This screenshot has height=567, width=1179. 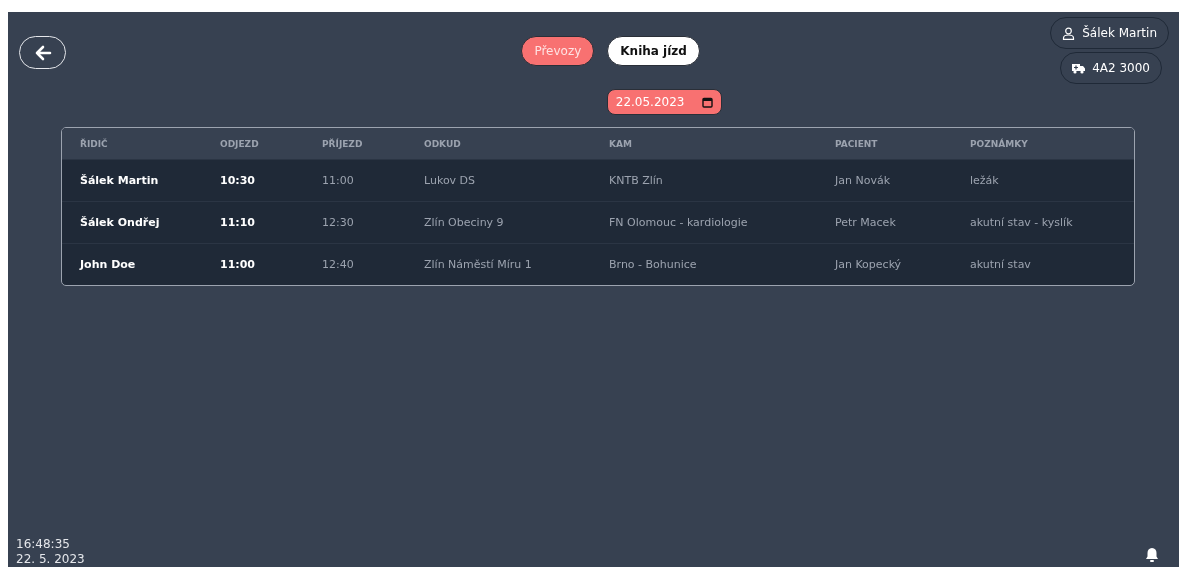 I want to click on table-cell-text: Petr Macek, so click(x=866, y=222).